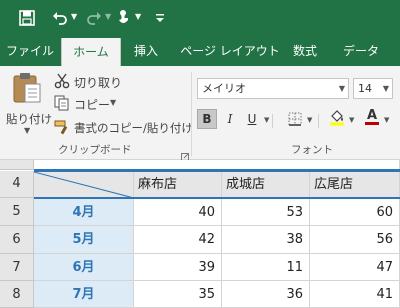 Image resolution: width=400 pixels, height=308 pixels. I want to click on format-painter-label: 書式のコピー/貼り付け, so click(133, 128).